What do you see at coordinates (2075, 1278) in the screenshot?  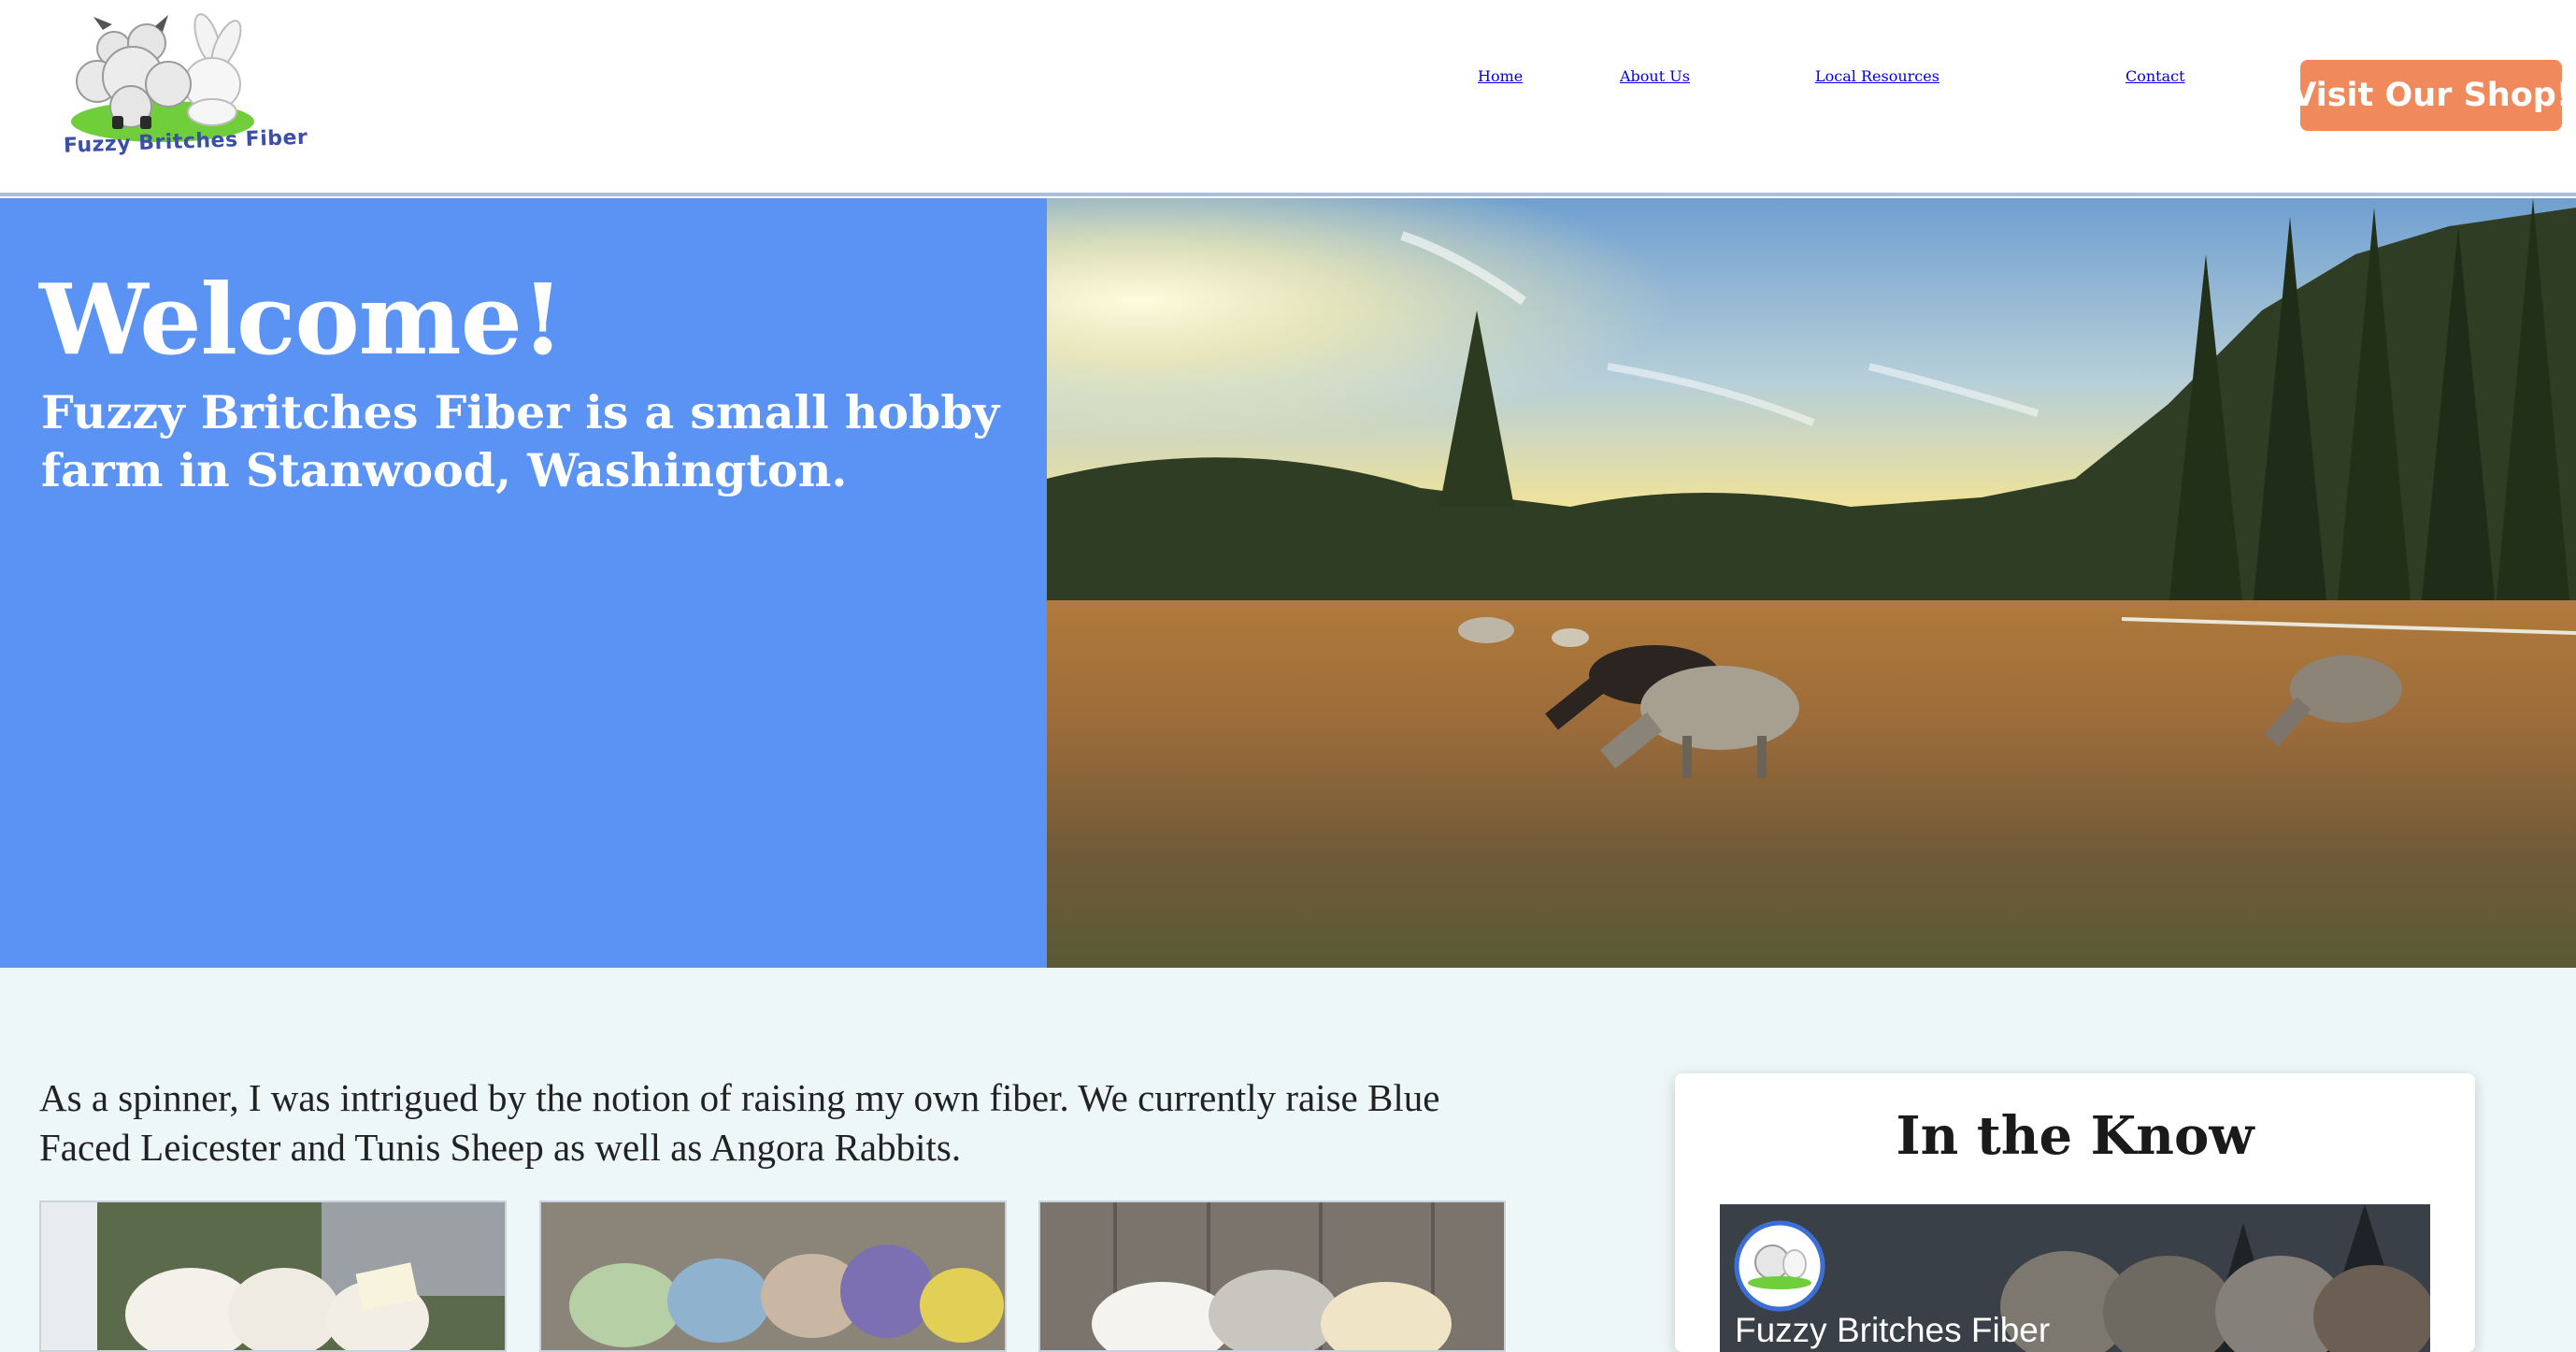 I see `facebook-page-embed: Fuzzy Britches Fiber` at bounding box center [2075, 1278].